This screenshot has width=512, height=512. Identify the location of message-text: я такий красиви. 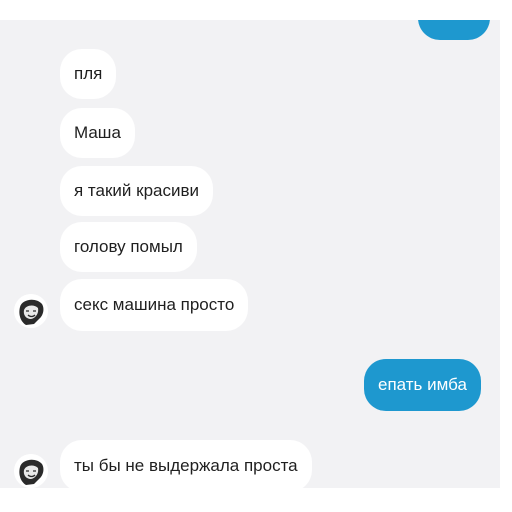
(137, 190).